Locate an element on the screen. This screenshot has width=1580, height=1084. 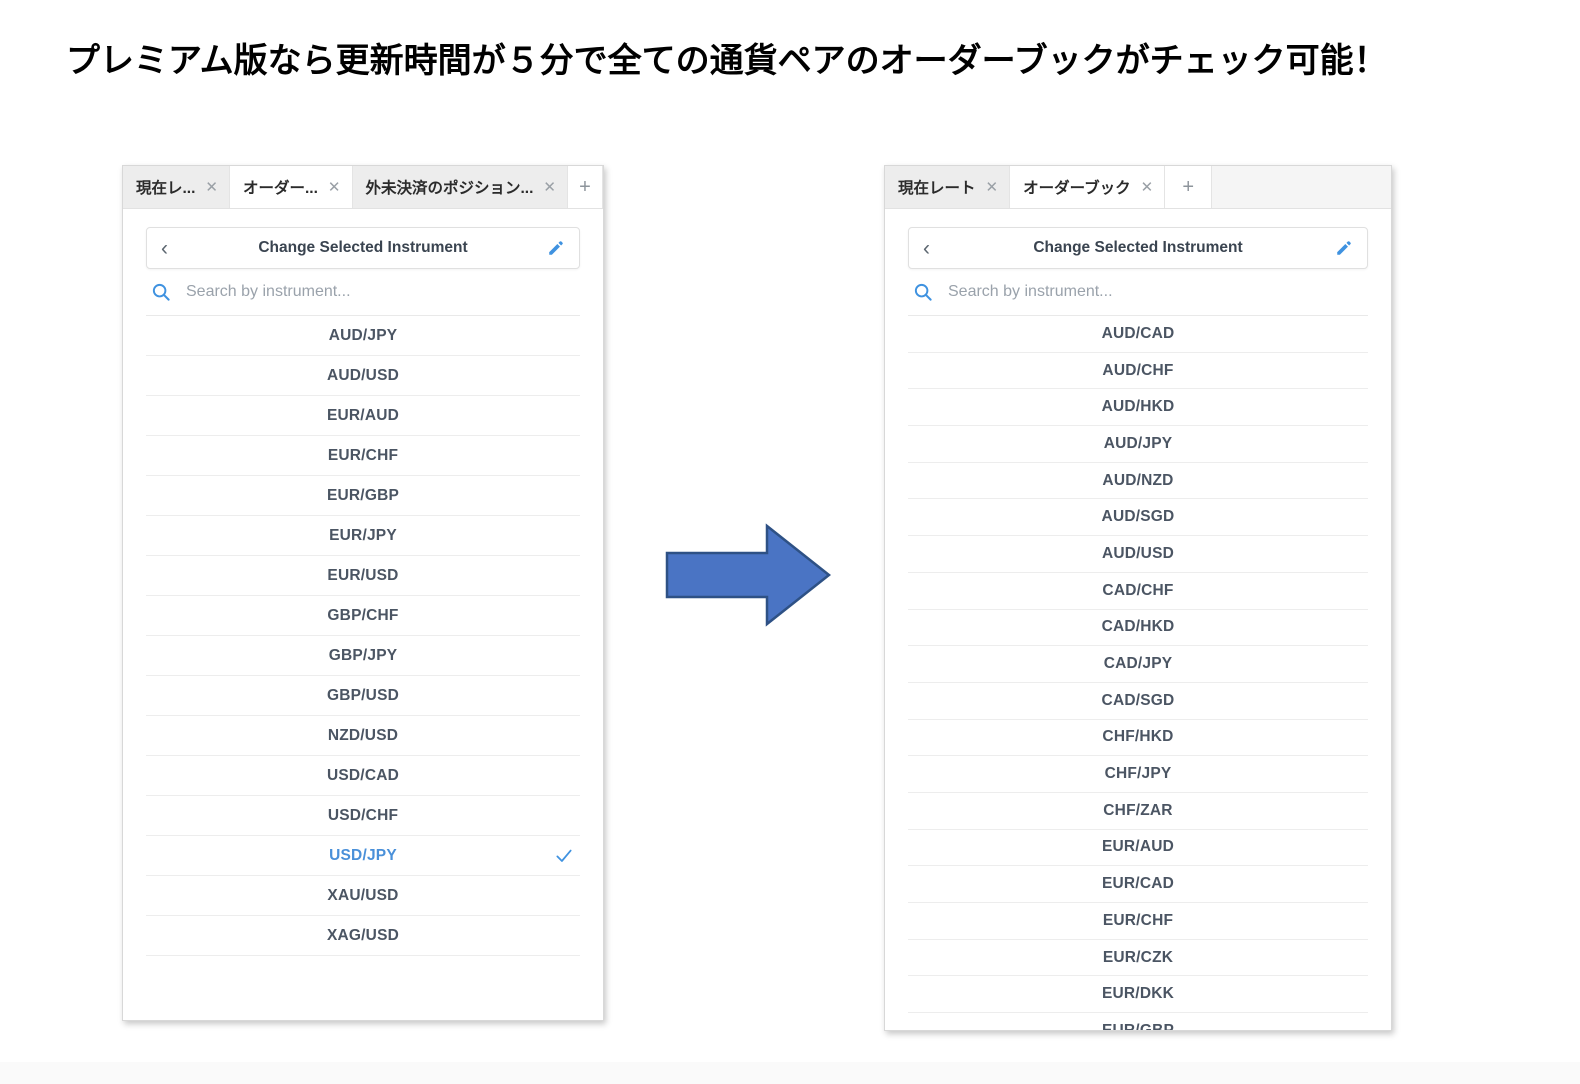
instrument-row: USD/CHF is located at coordinates (363, 816).